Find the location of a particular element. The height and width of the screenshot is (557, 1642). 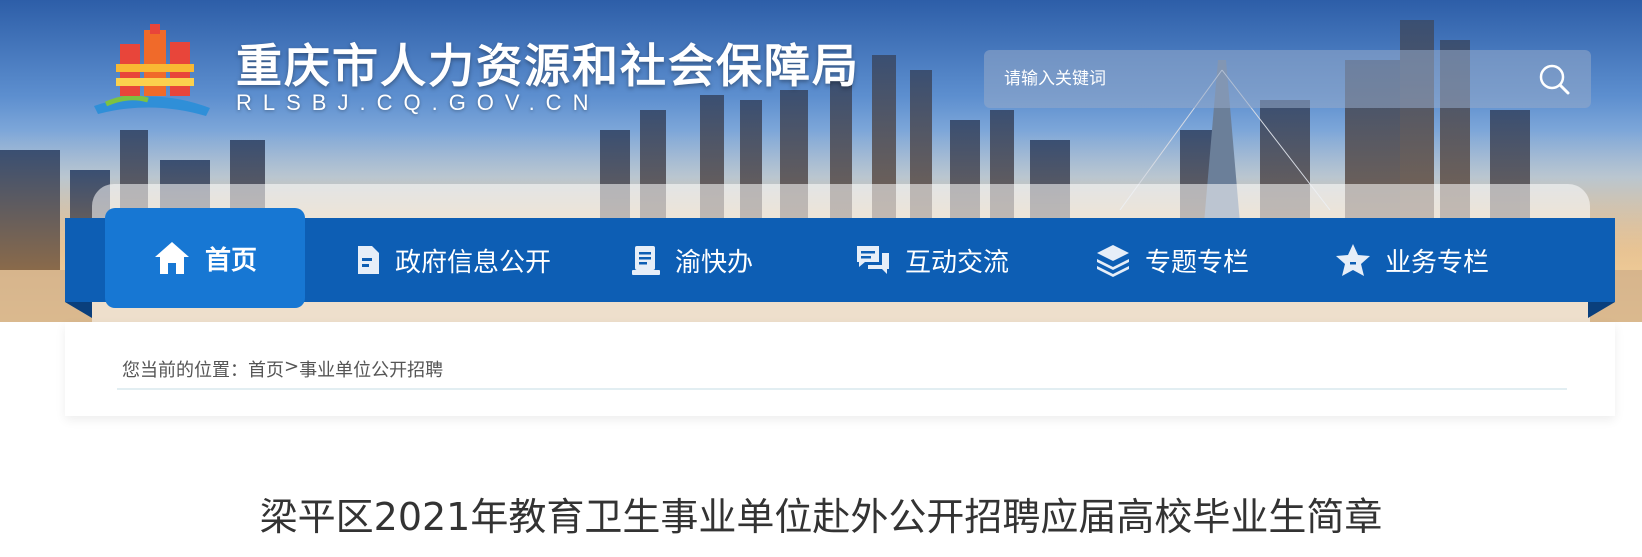

nav-item-yukuaiban: 渝快办 is located at coordinates (692, 260).